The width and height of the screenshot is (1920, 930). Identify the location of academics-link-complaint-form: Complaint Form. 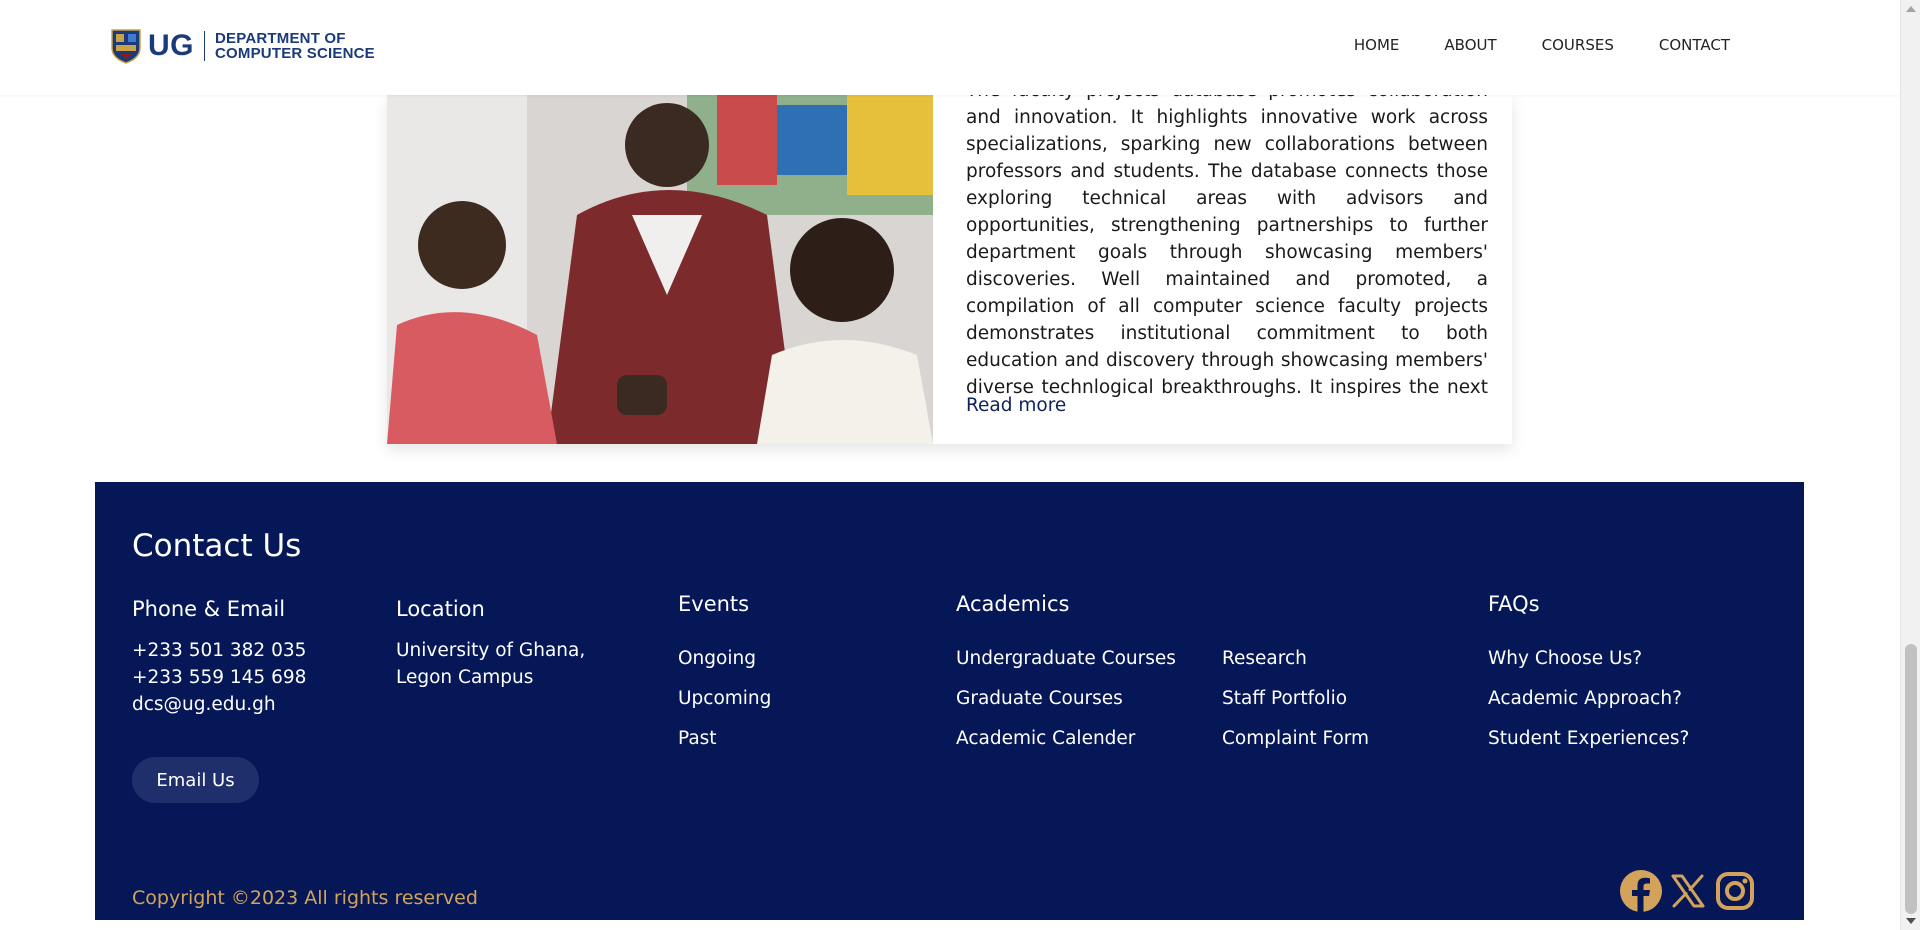
(1295, 738).